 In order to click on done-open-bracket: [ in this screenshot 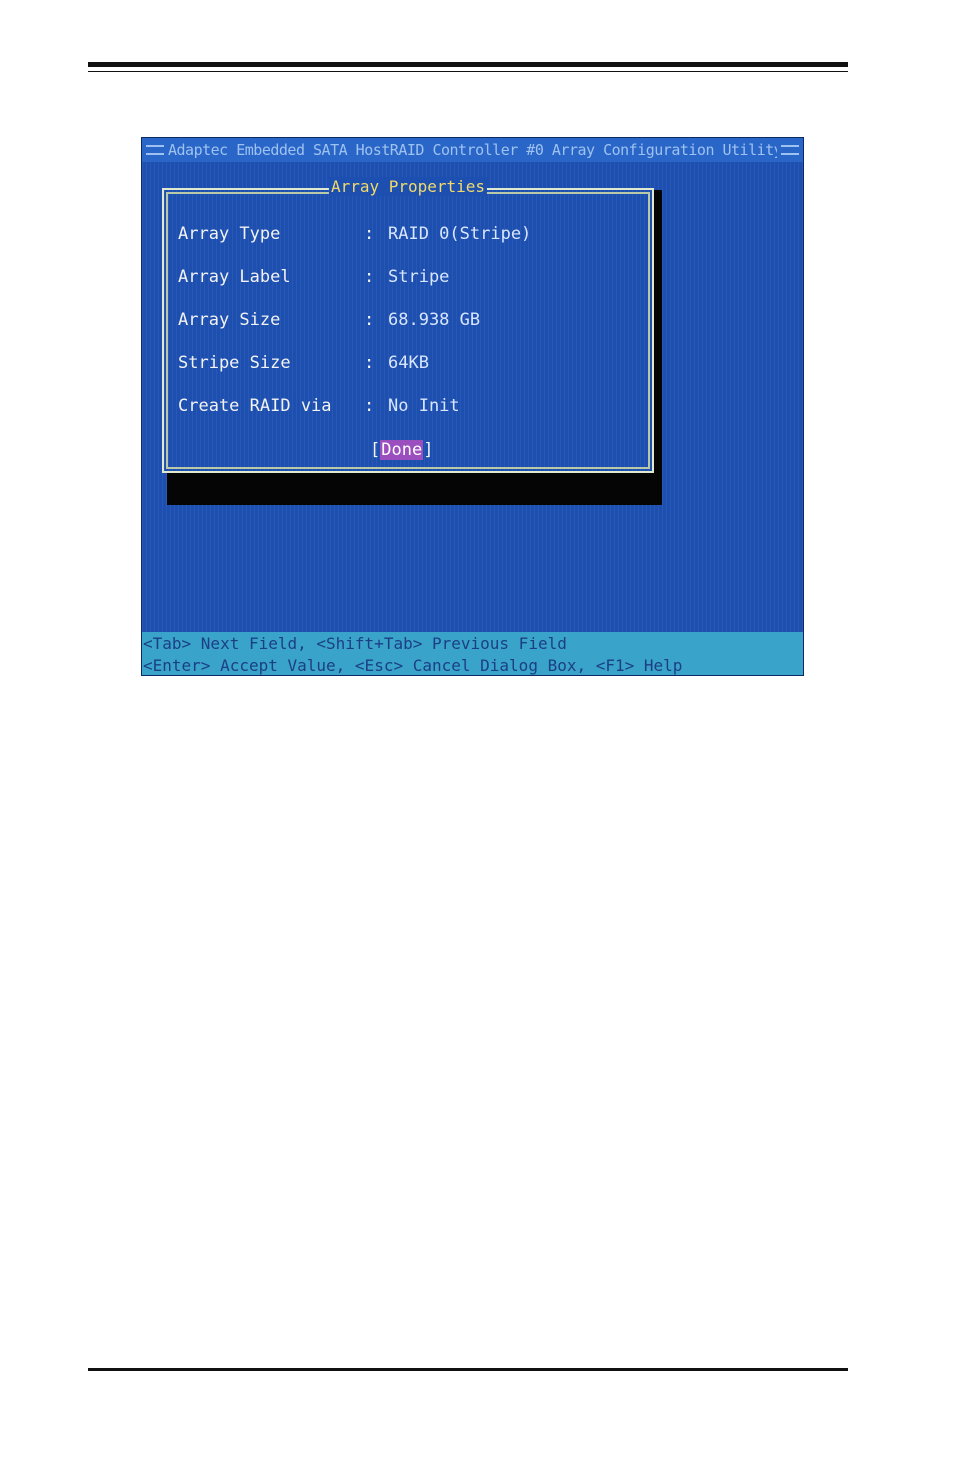, I will do `click(375, 450)`.